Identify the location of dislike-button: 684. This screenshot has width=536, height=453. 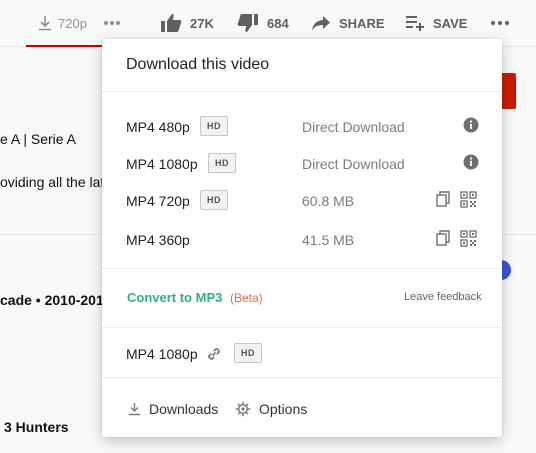
(263, 23).